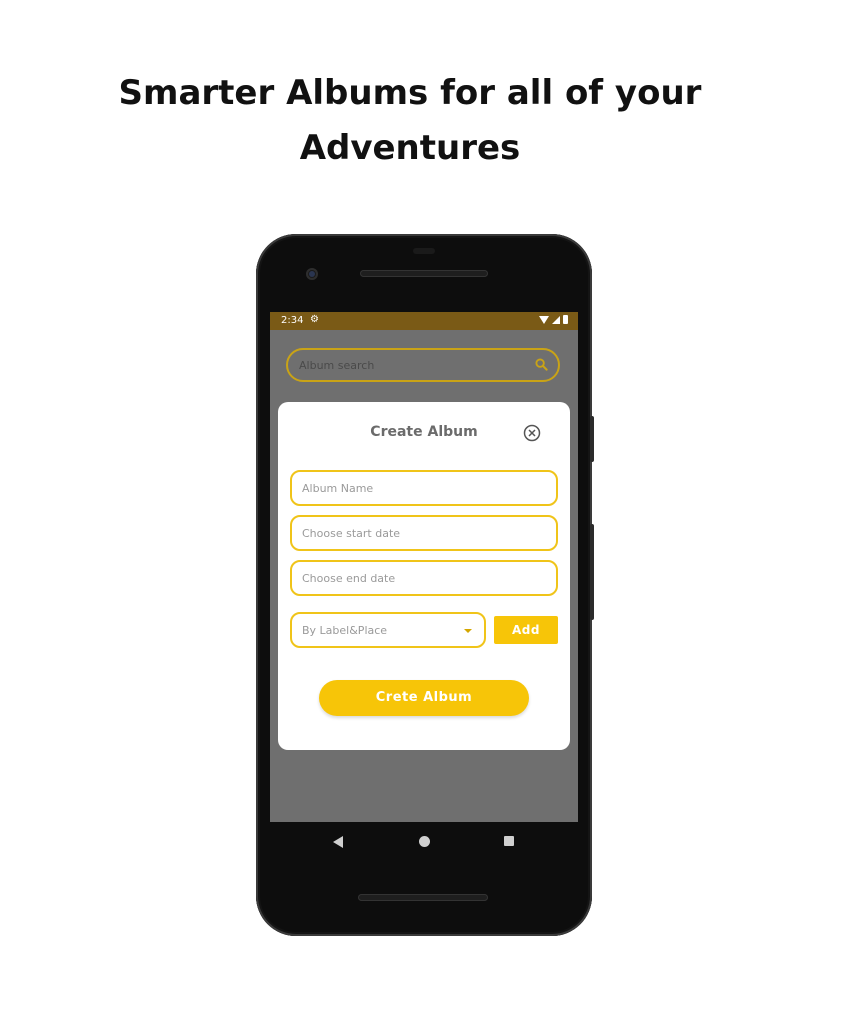 Image resolution: width=850 pixels, height=1034 pixels. Describe the element at coordinates (468, 631) in the screenshot. I see `chevron-down-icon` at that location.